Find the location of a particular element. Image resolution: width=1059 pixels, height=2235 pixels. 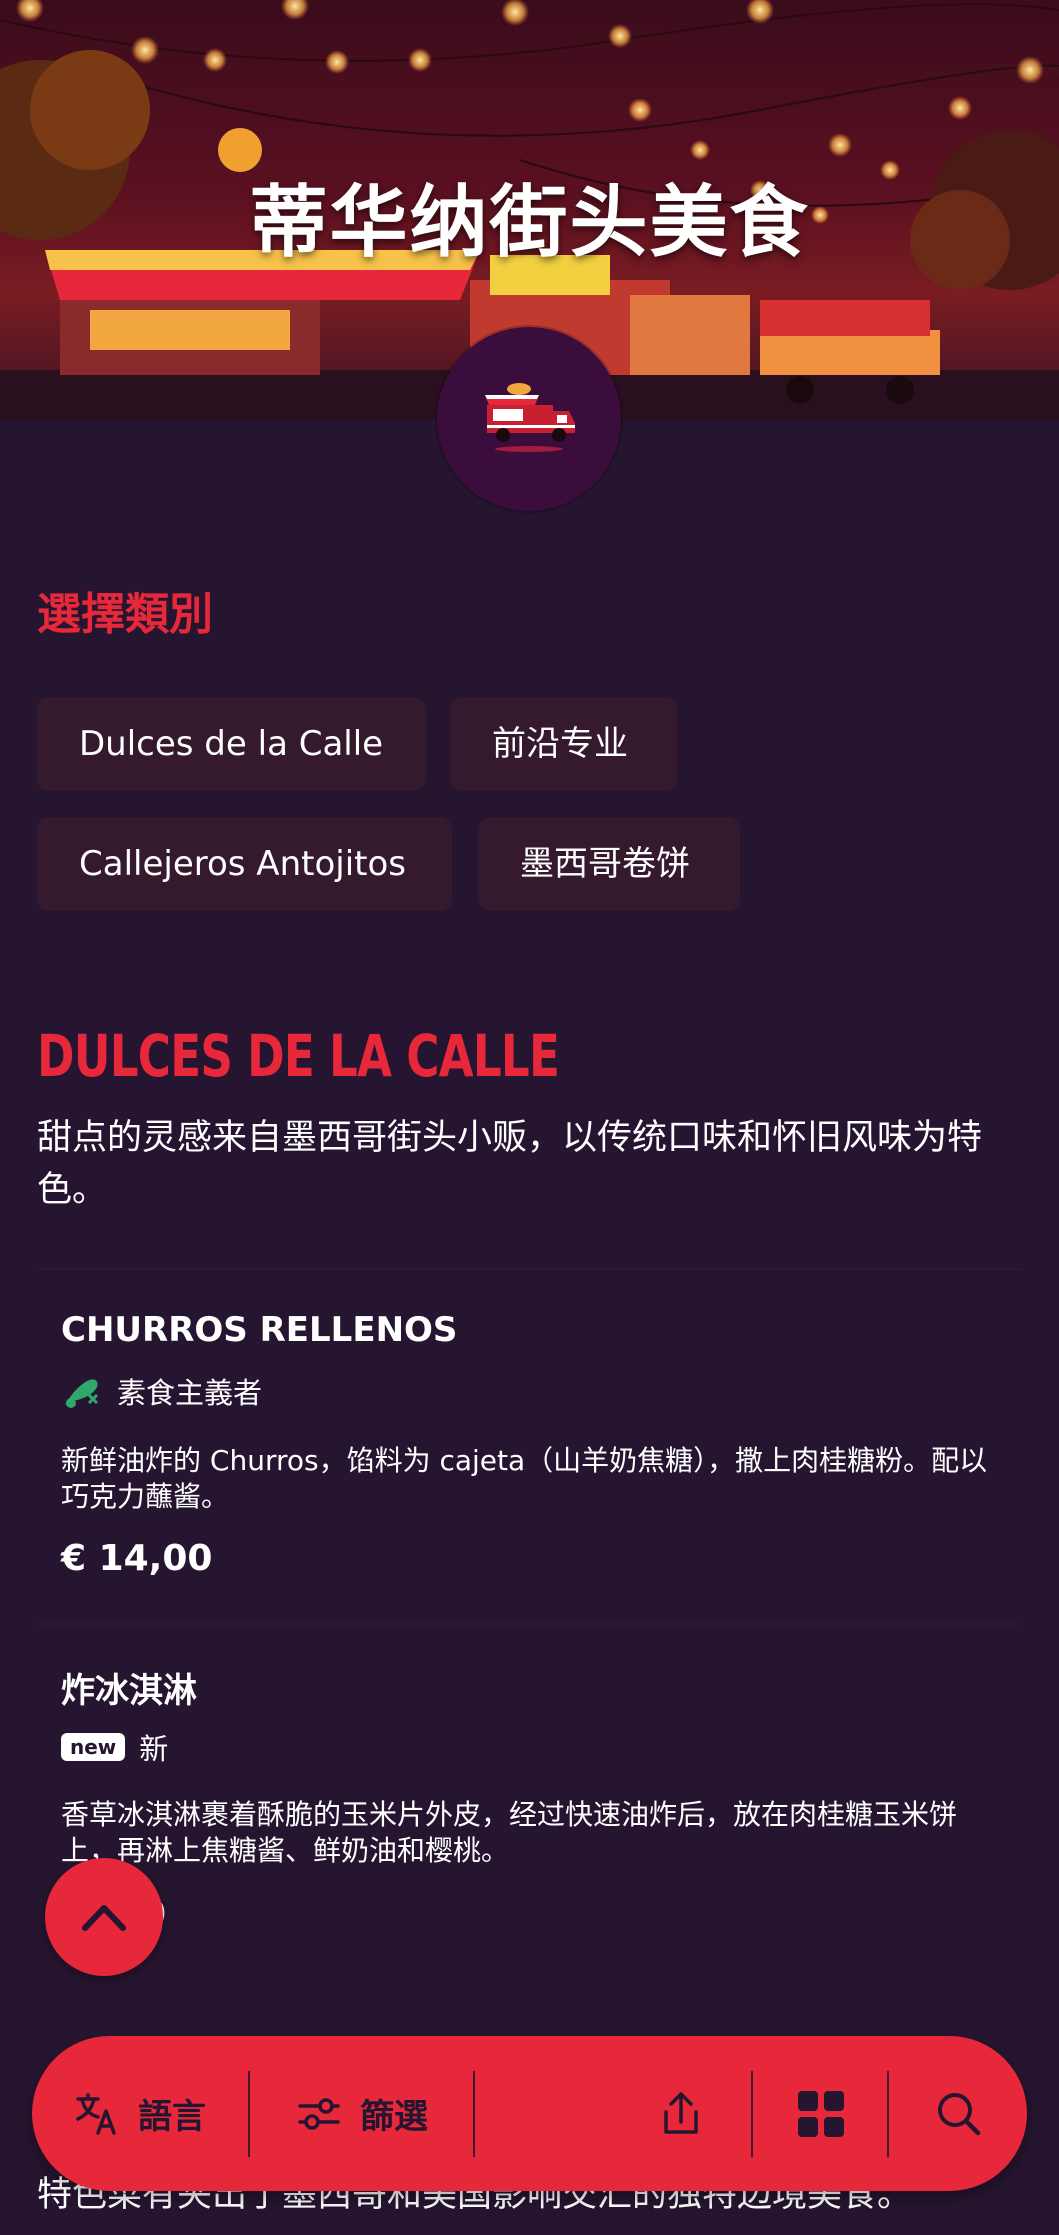

filter-button: 篩選 is located at coordinates (362, 2113).